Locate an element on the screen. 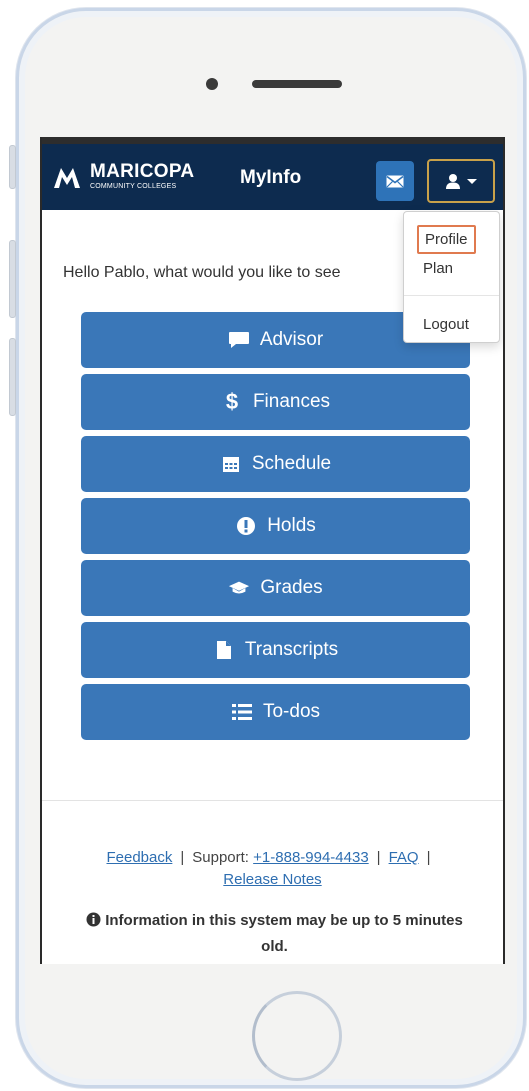 The image size is (529, 1091). dropdown-divider is located at coordinates (451, 295).